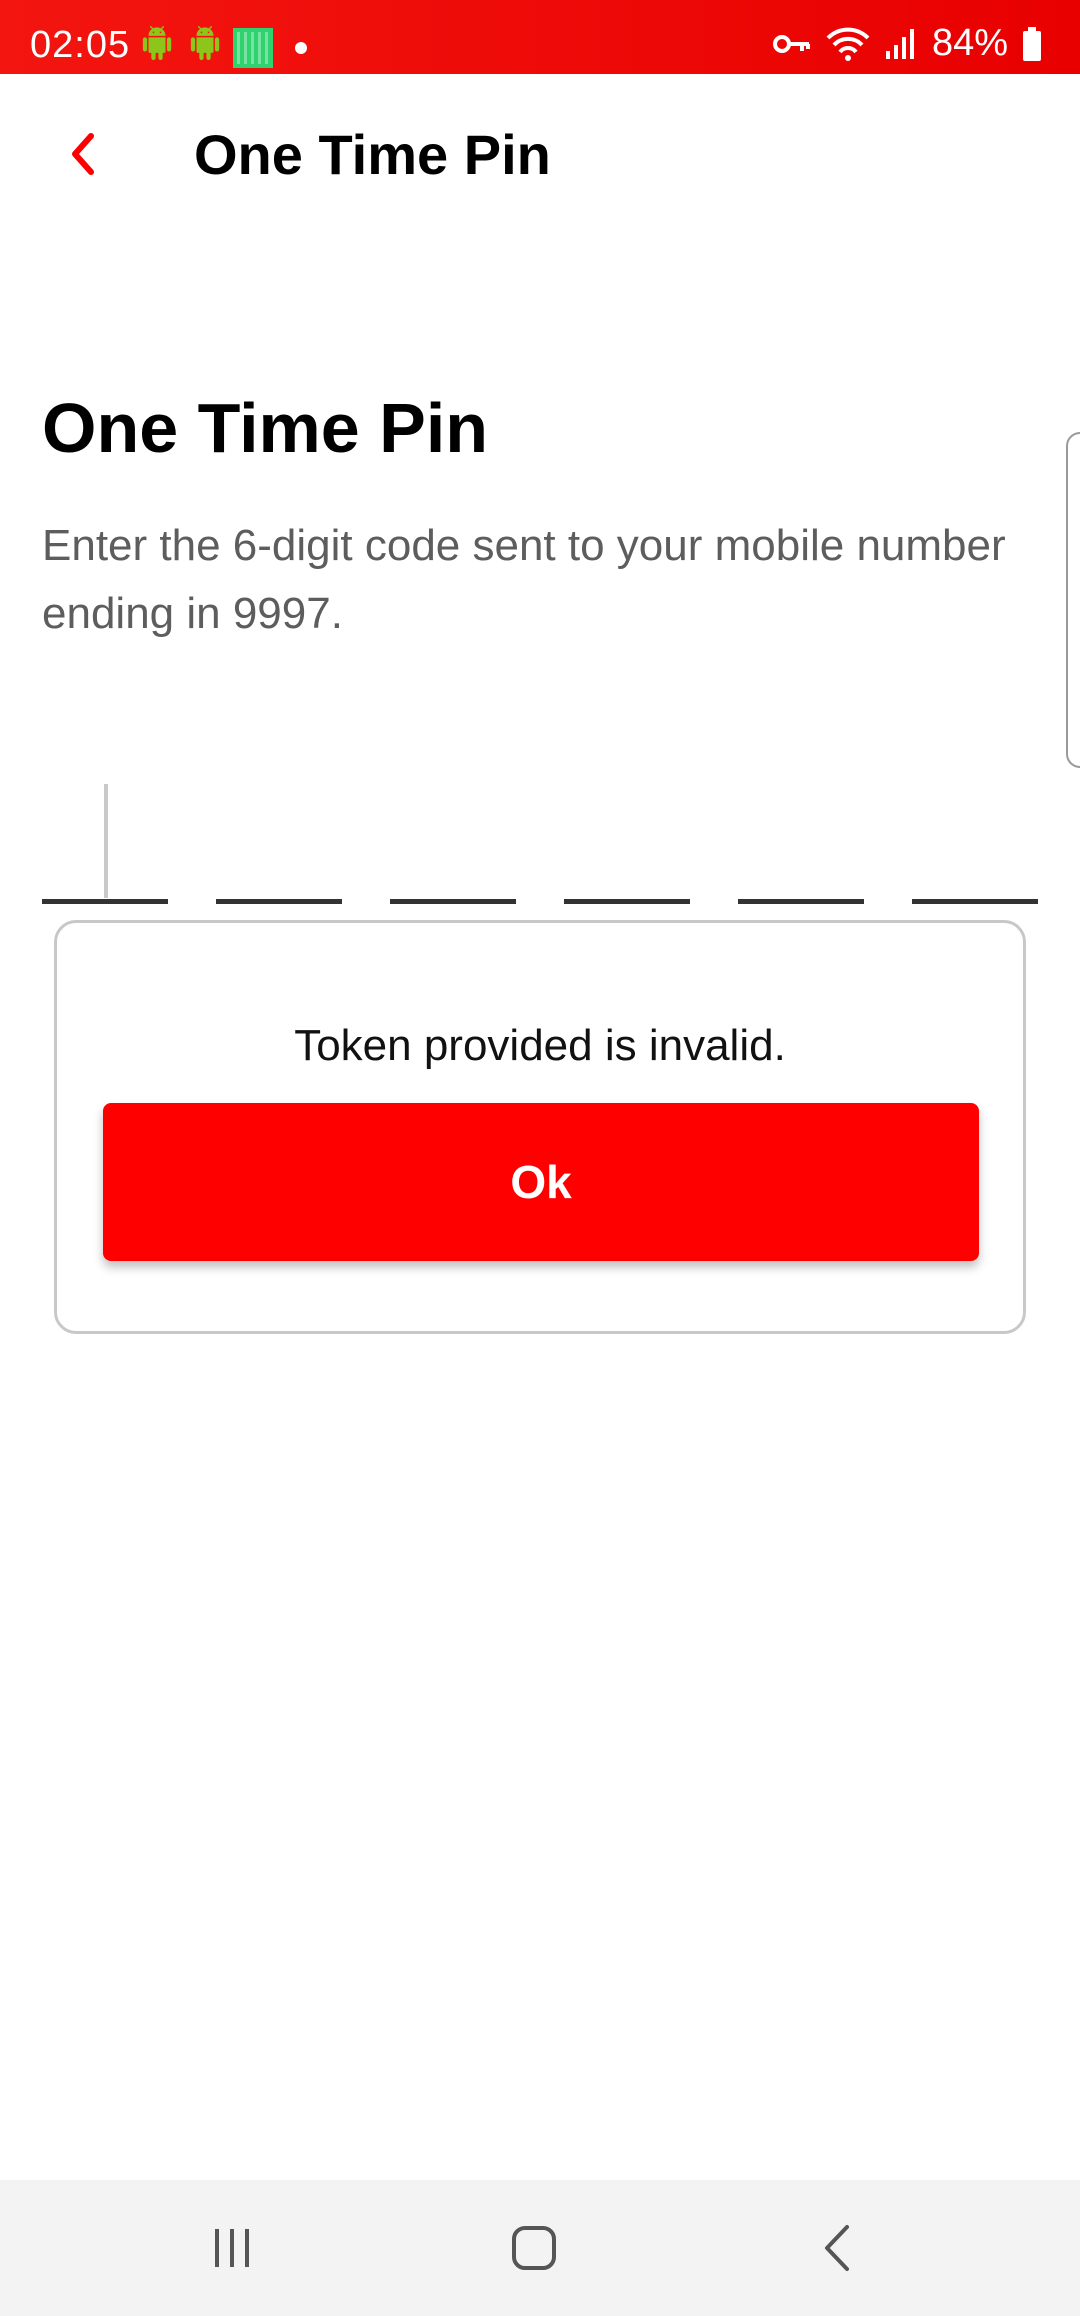 The image size is (1080, 2316). Describe the element at coordinates (540, 845) in the screenshot. I see `otp-input` at that location.